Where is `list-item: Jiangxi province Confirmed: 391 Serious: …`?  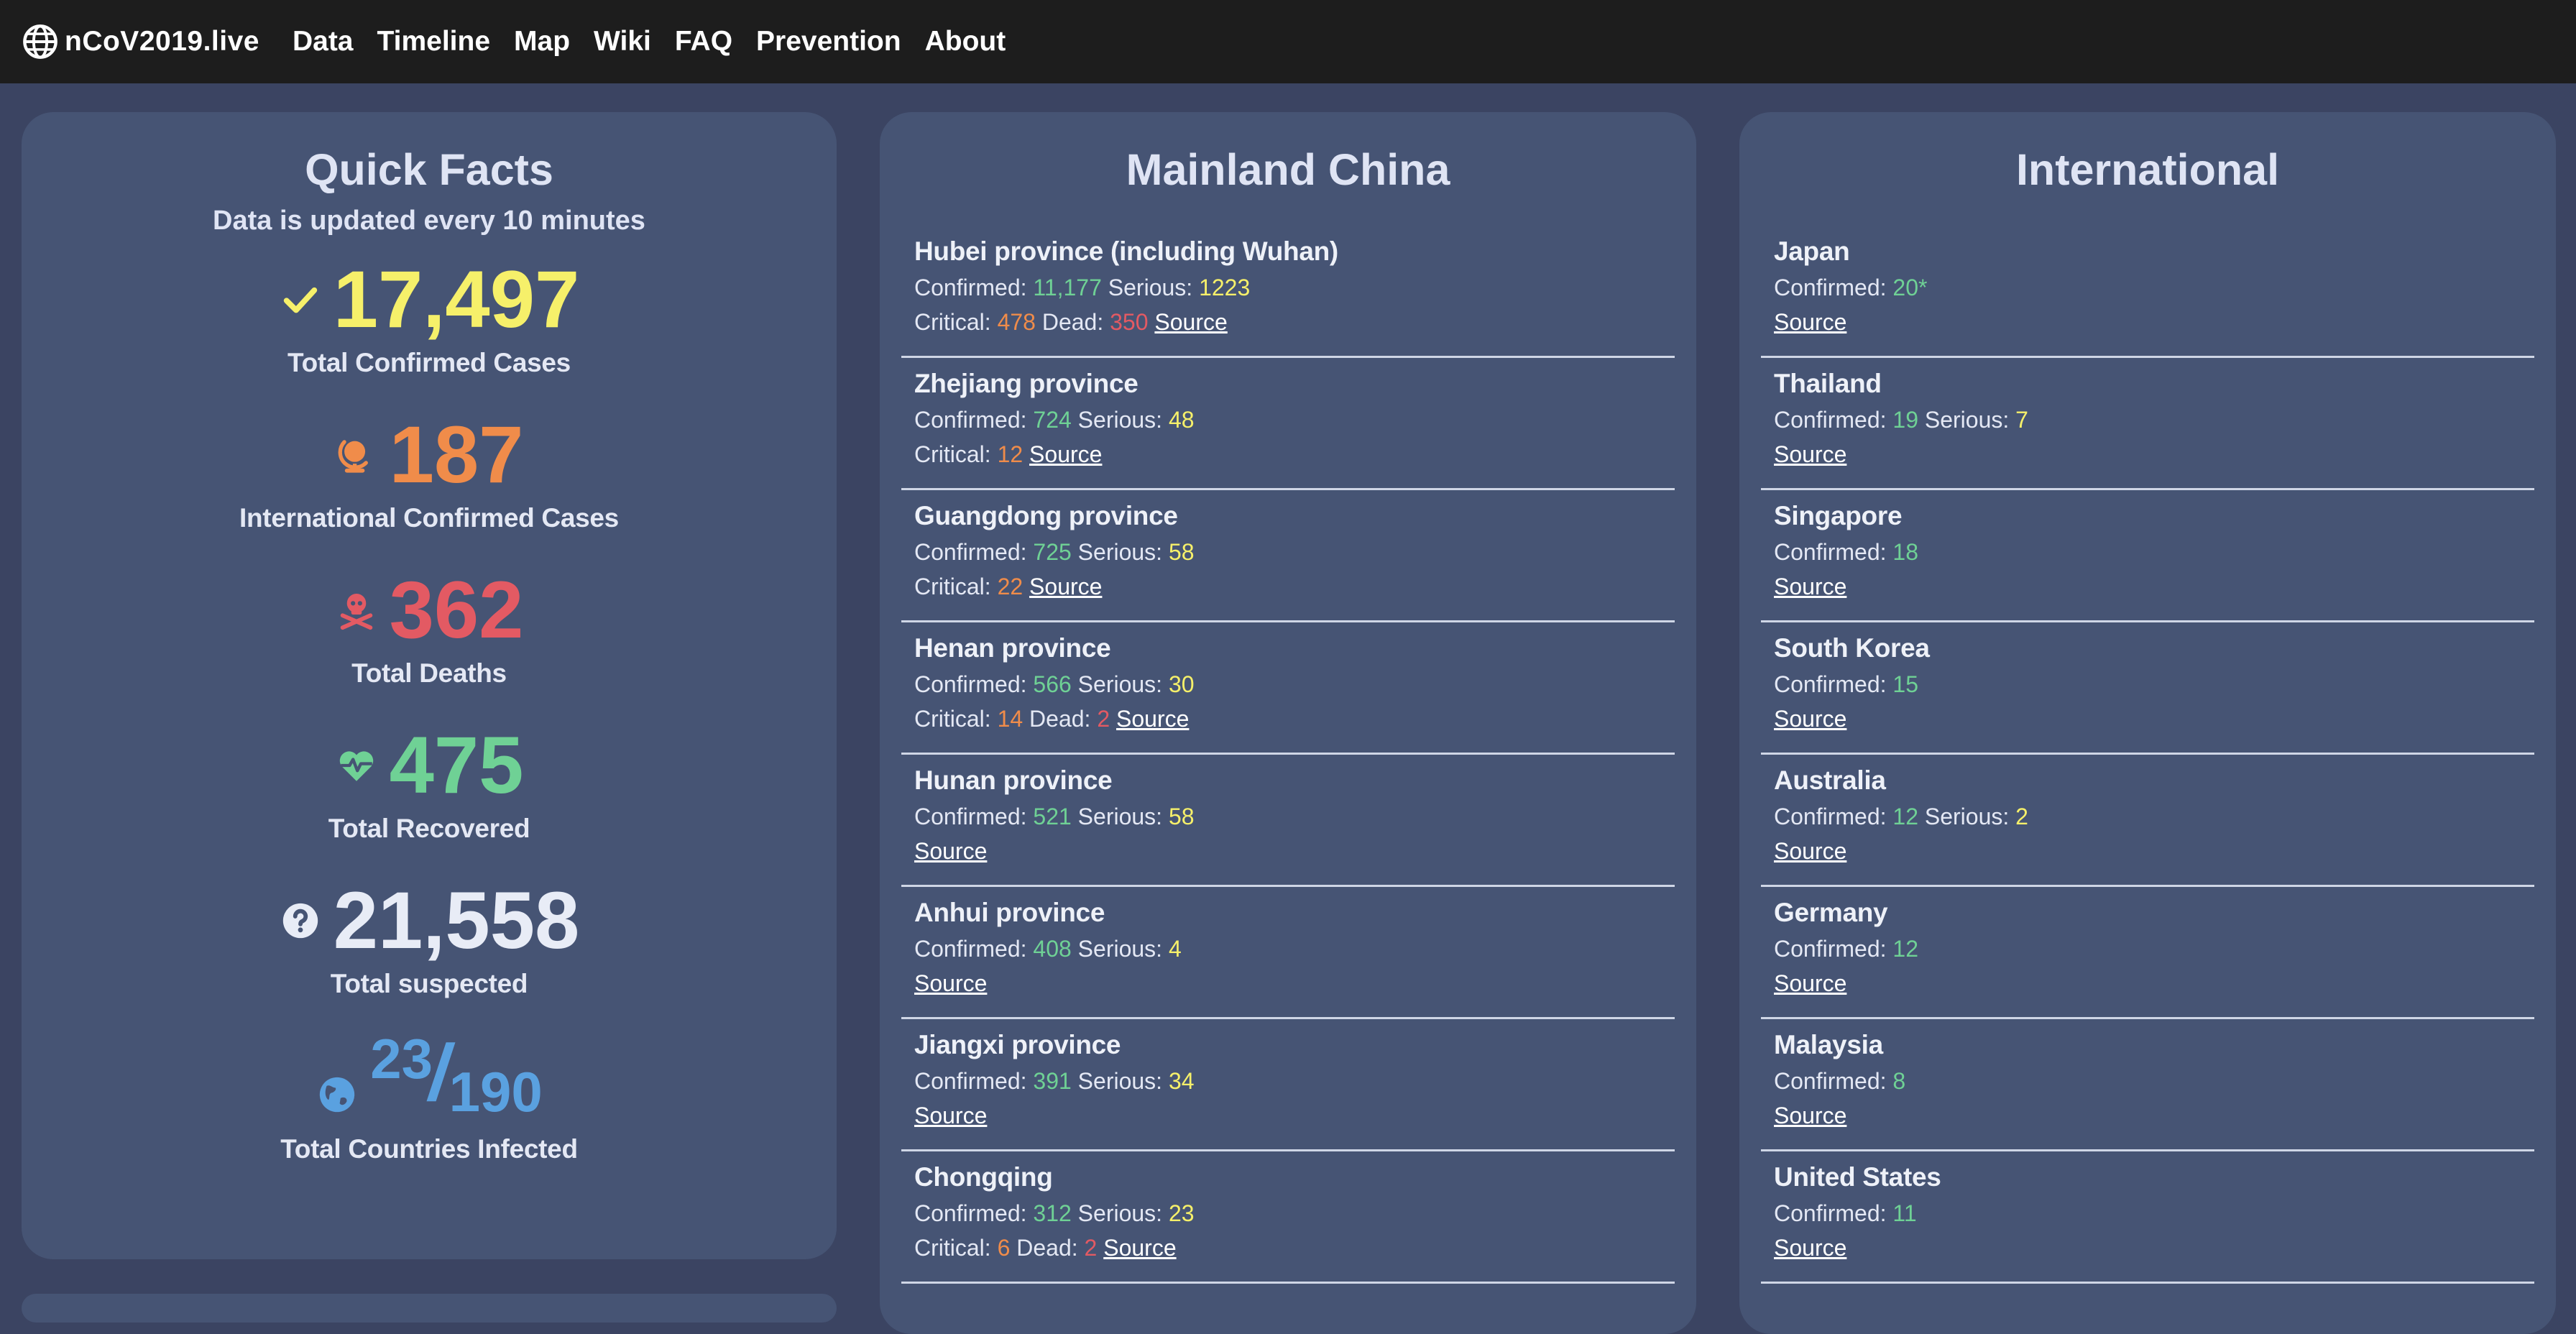
list-item: Jiangxi province Confirmed: 391 Serious: … is located at coordinates (1288, 1085).